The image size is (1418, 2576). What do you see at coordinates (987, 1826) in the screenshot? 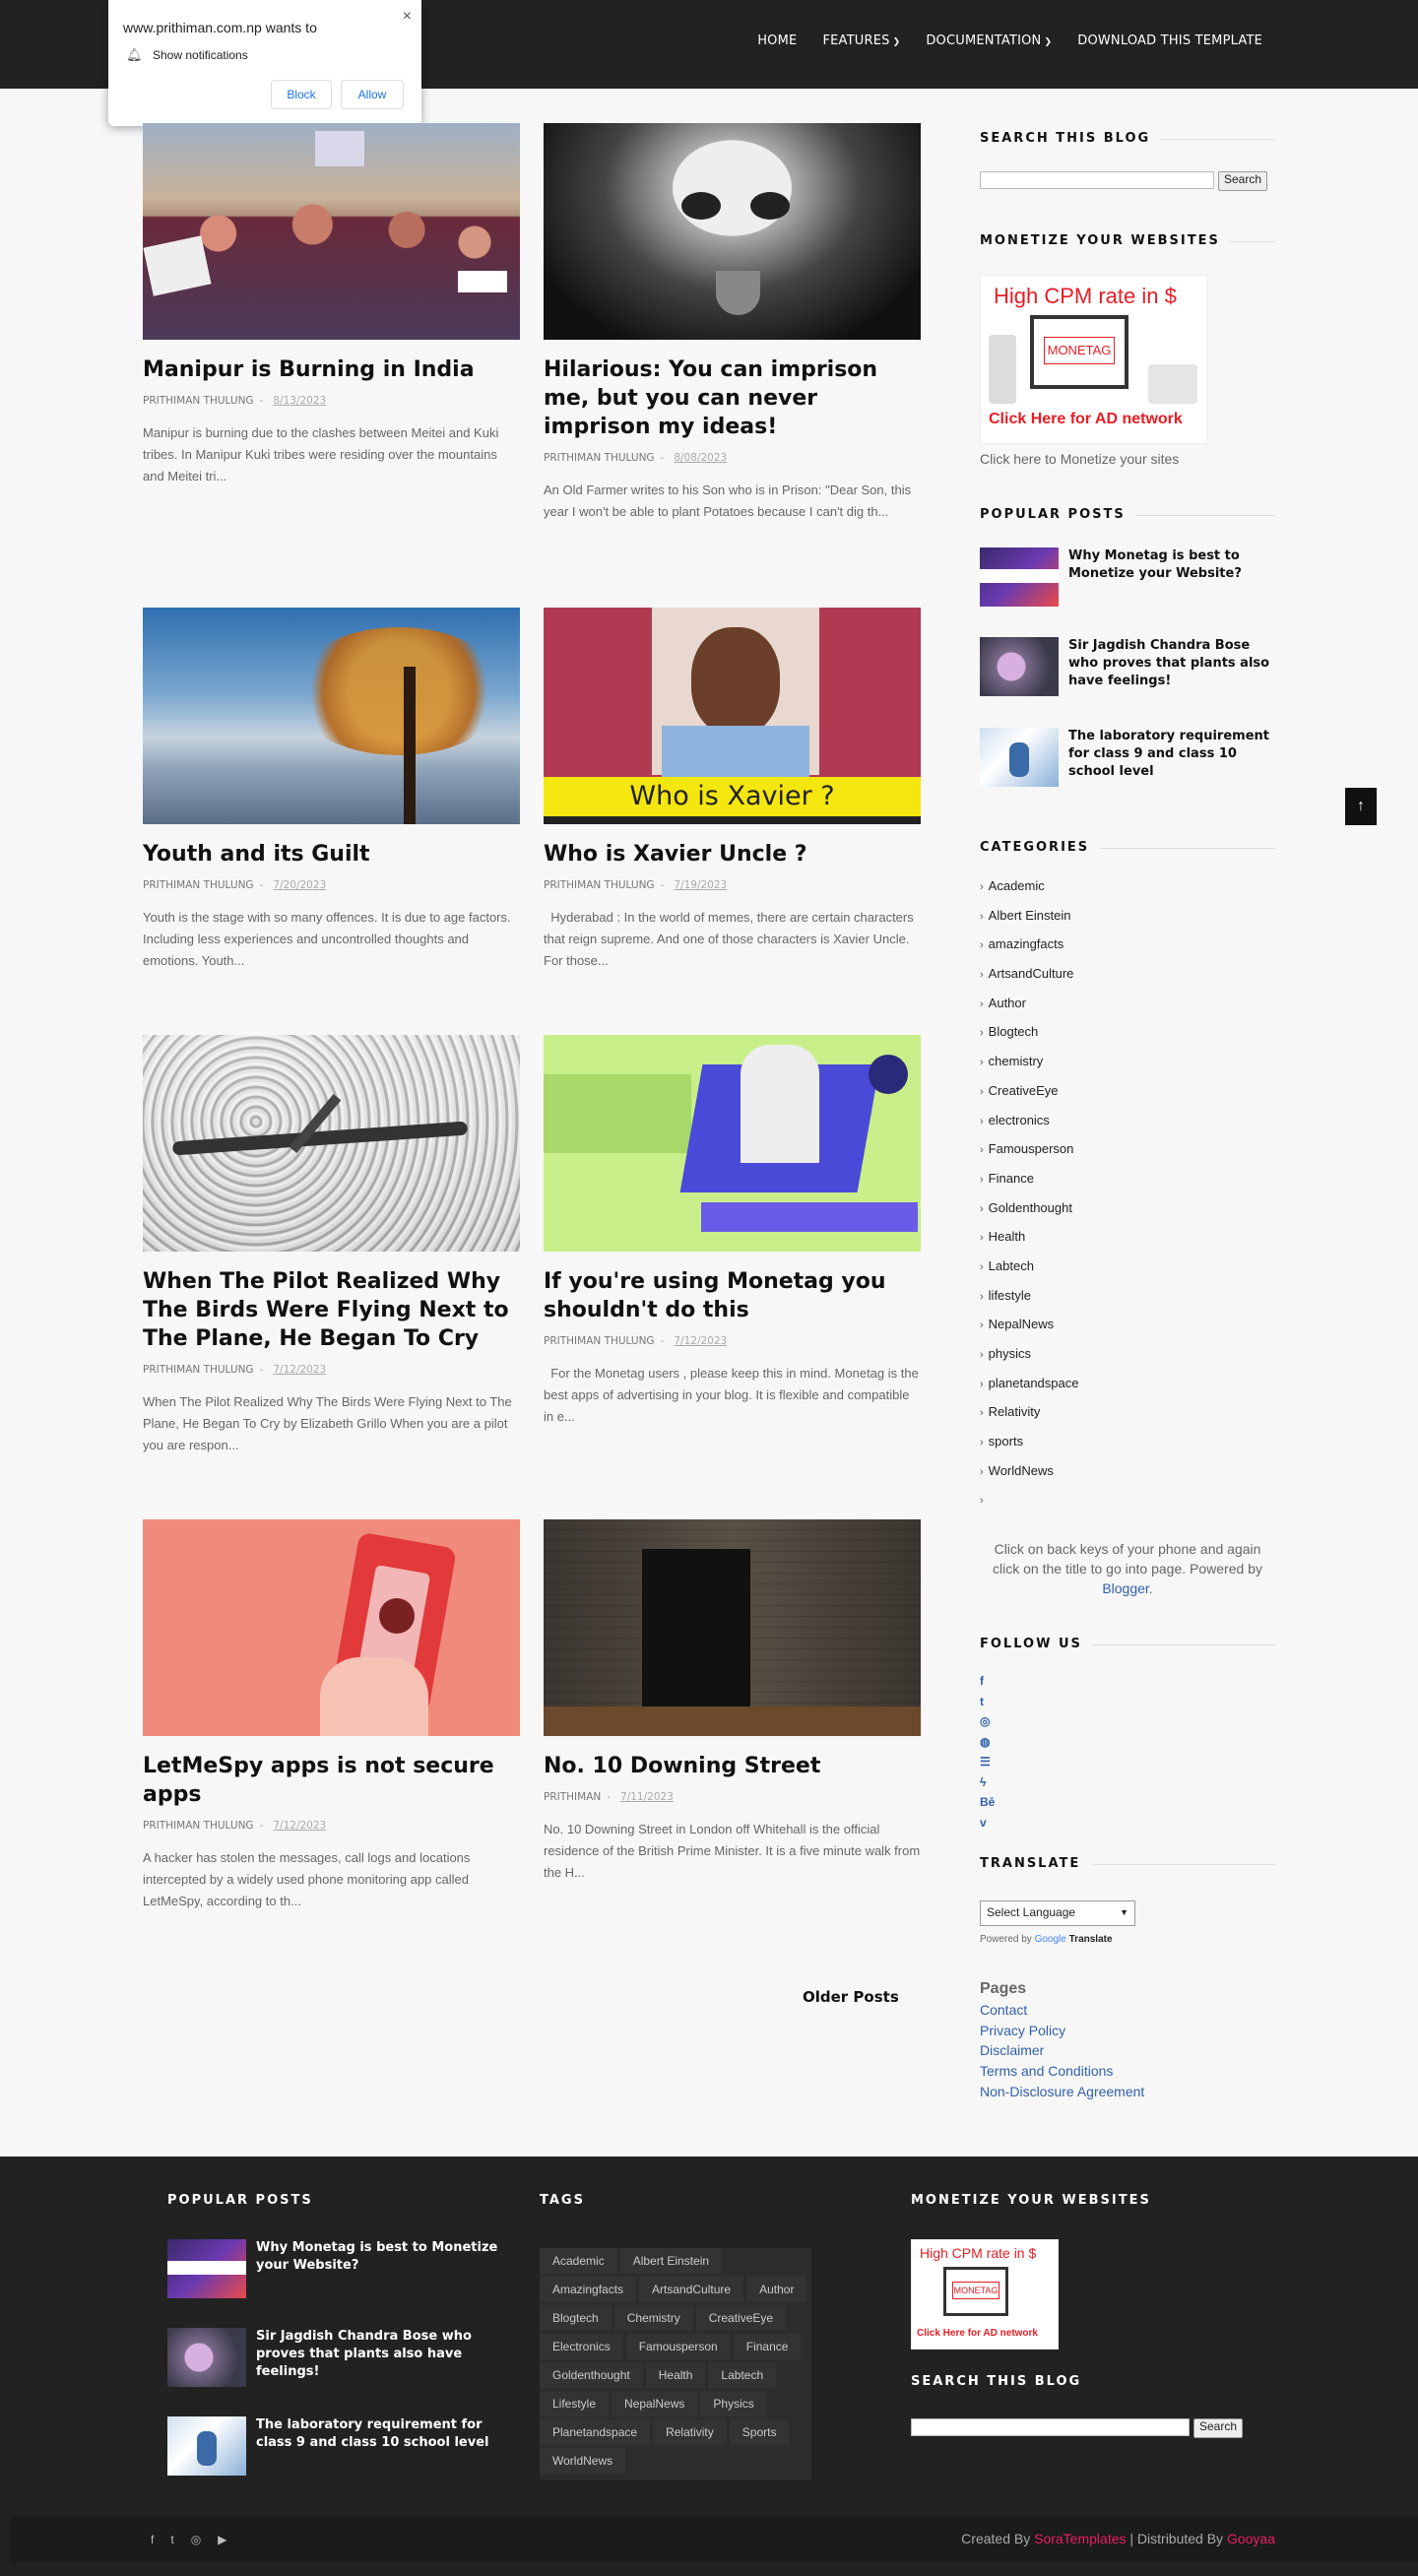
I see `vimeo-icon: v` at bounding box center [987, 1826].